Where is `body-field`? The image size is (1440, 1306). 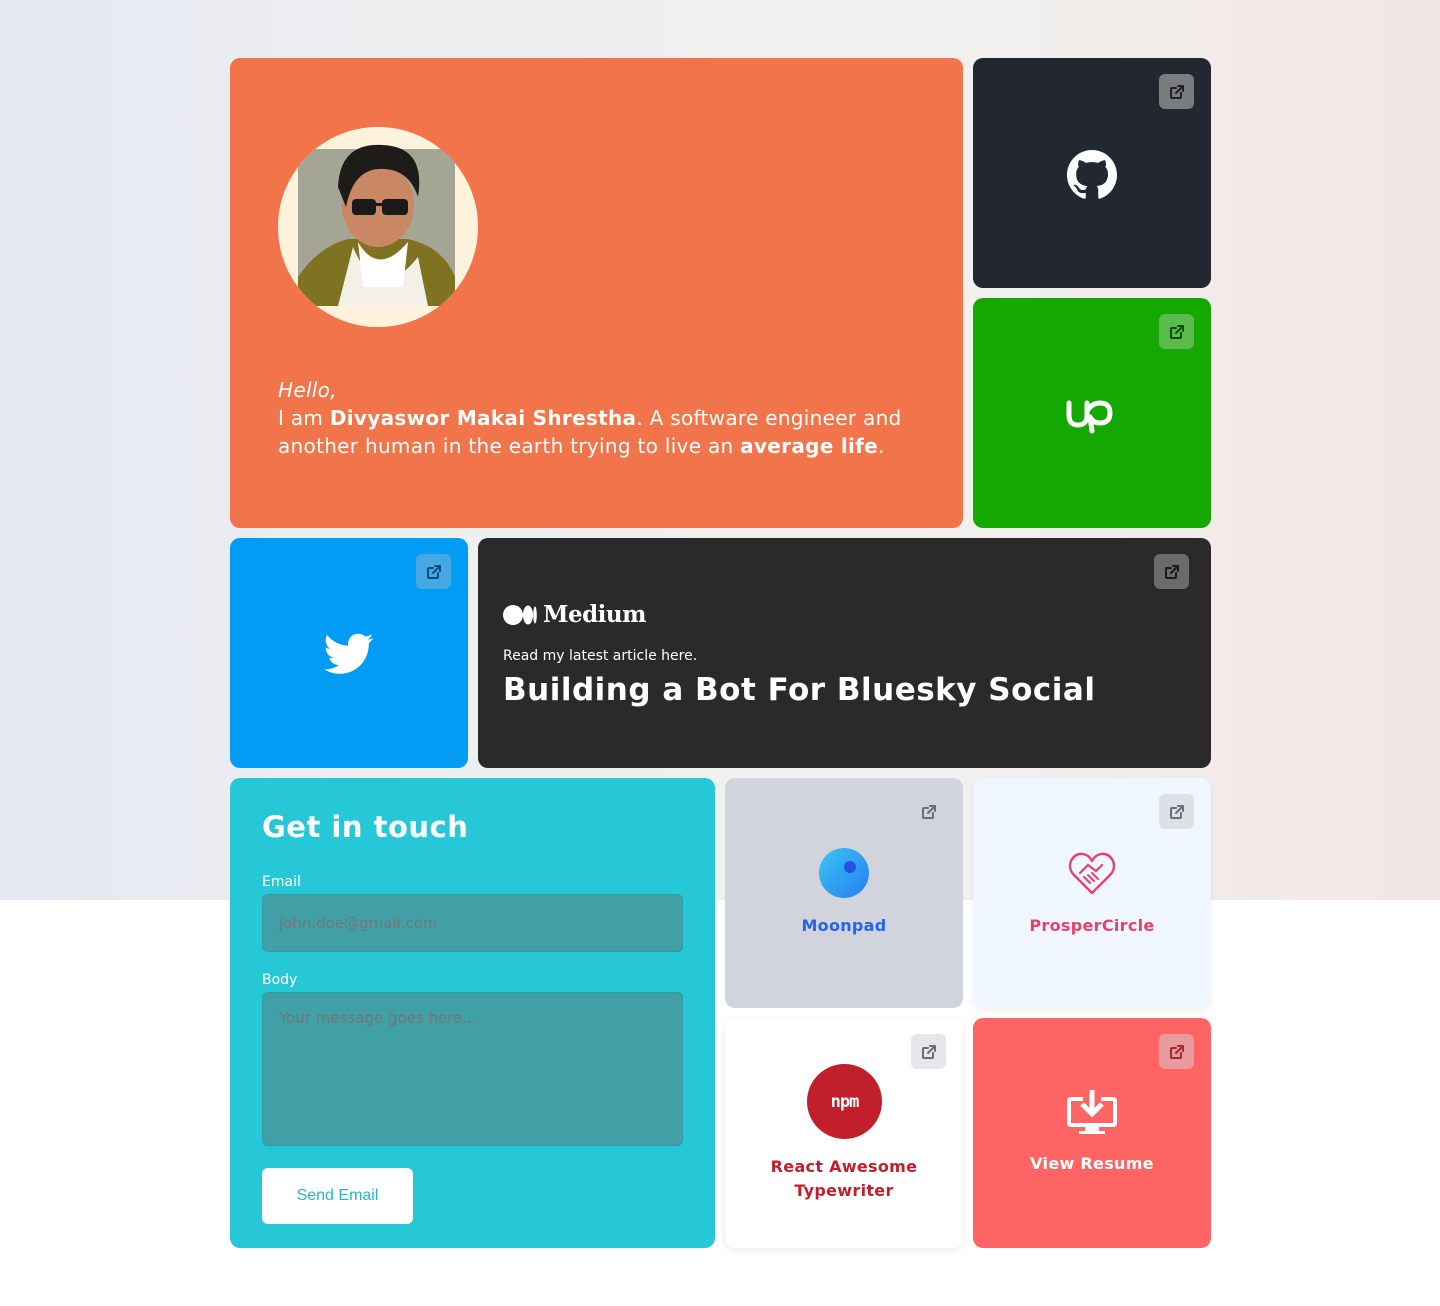 body-field is located at coordinates (472, 1069).